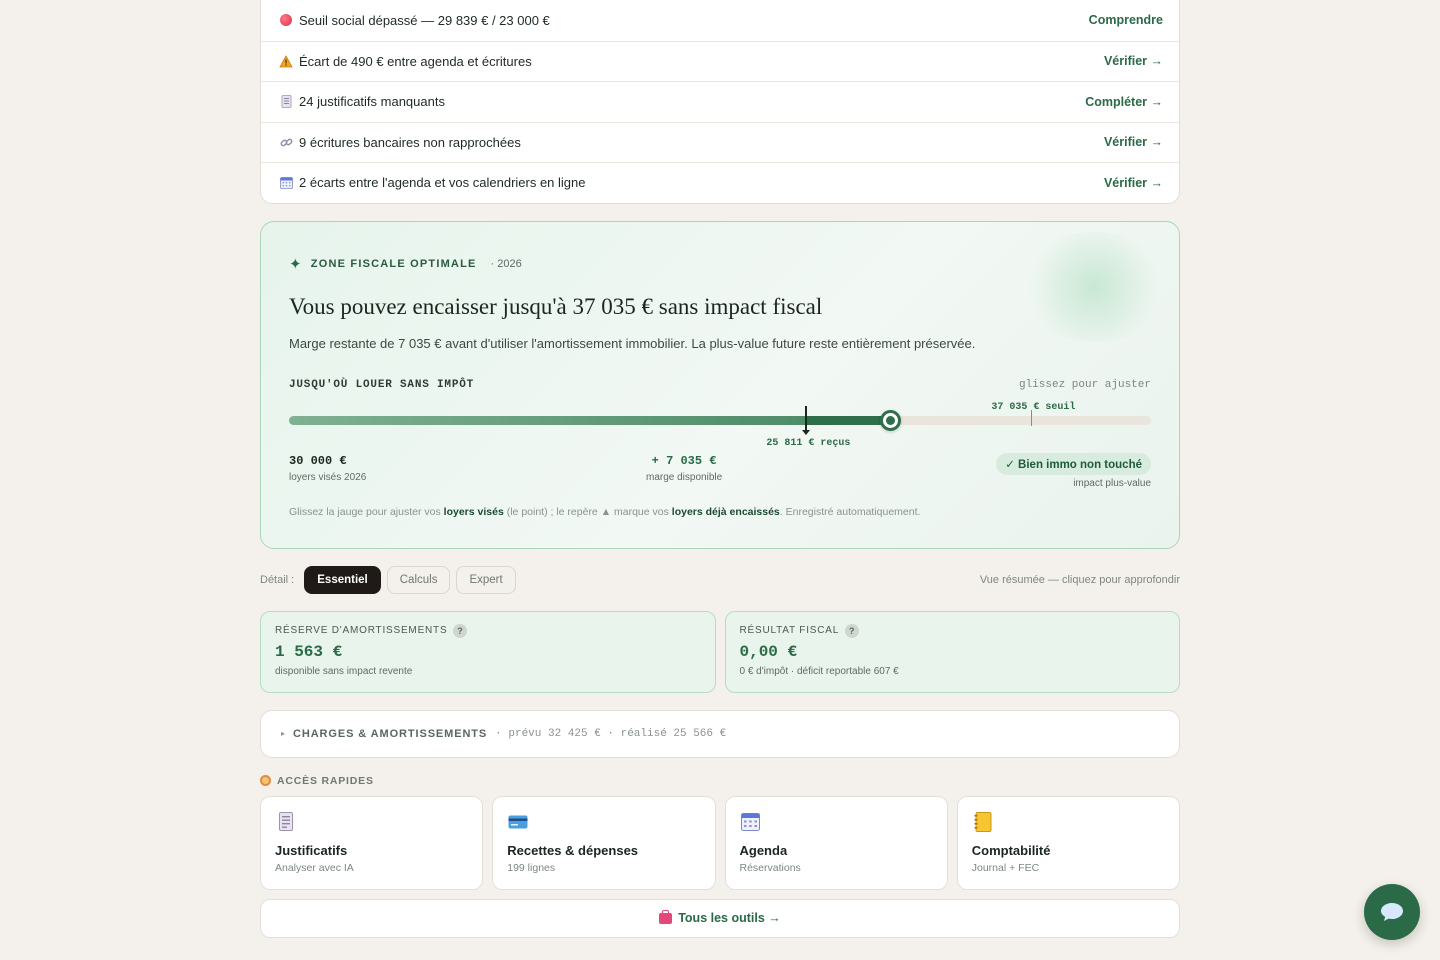 This screenshot has width=1440, height=960. What do you see at coordinates (1126, 20) in the screenshot?
I see `understand-link: Comprendre` at bounding box center [1126, 20].